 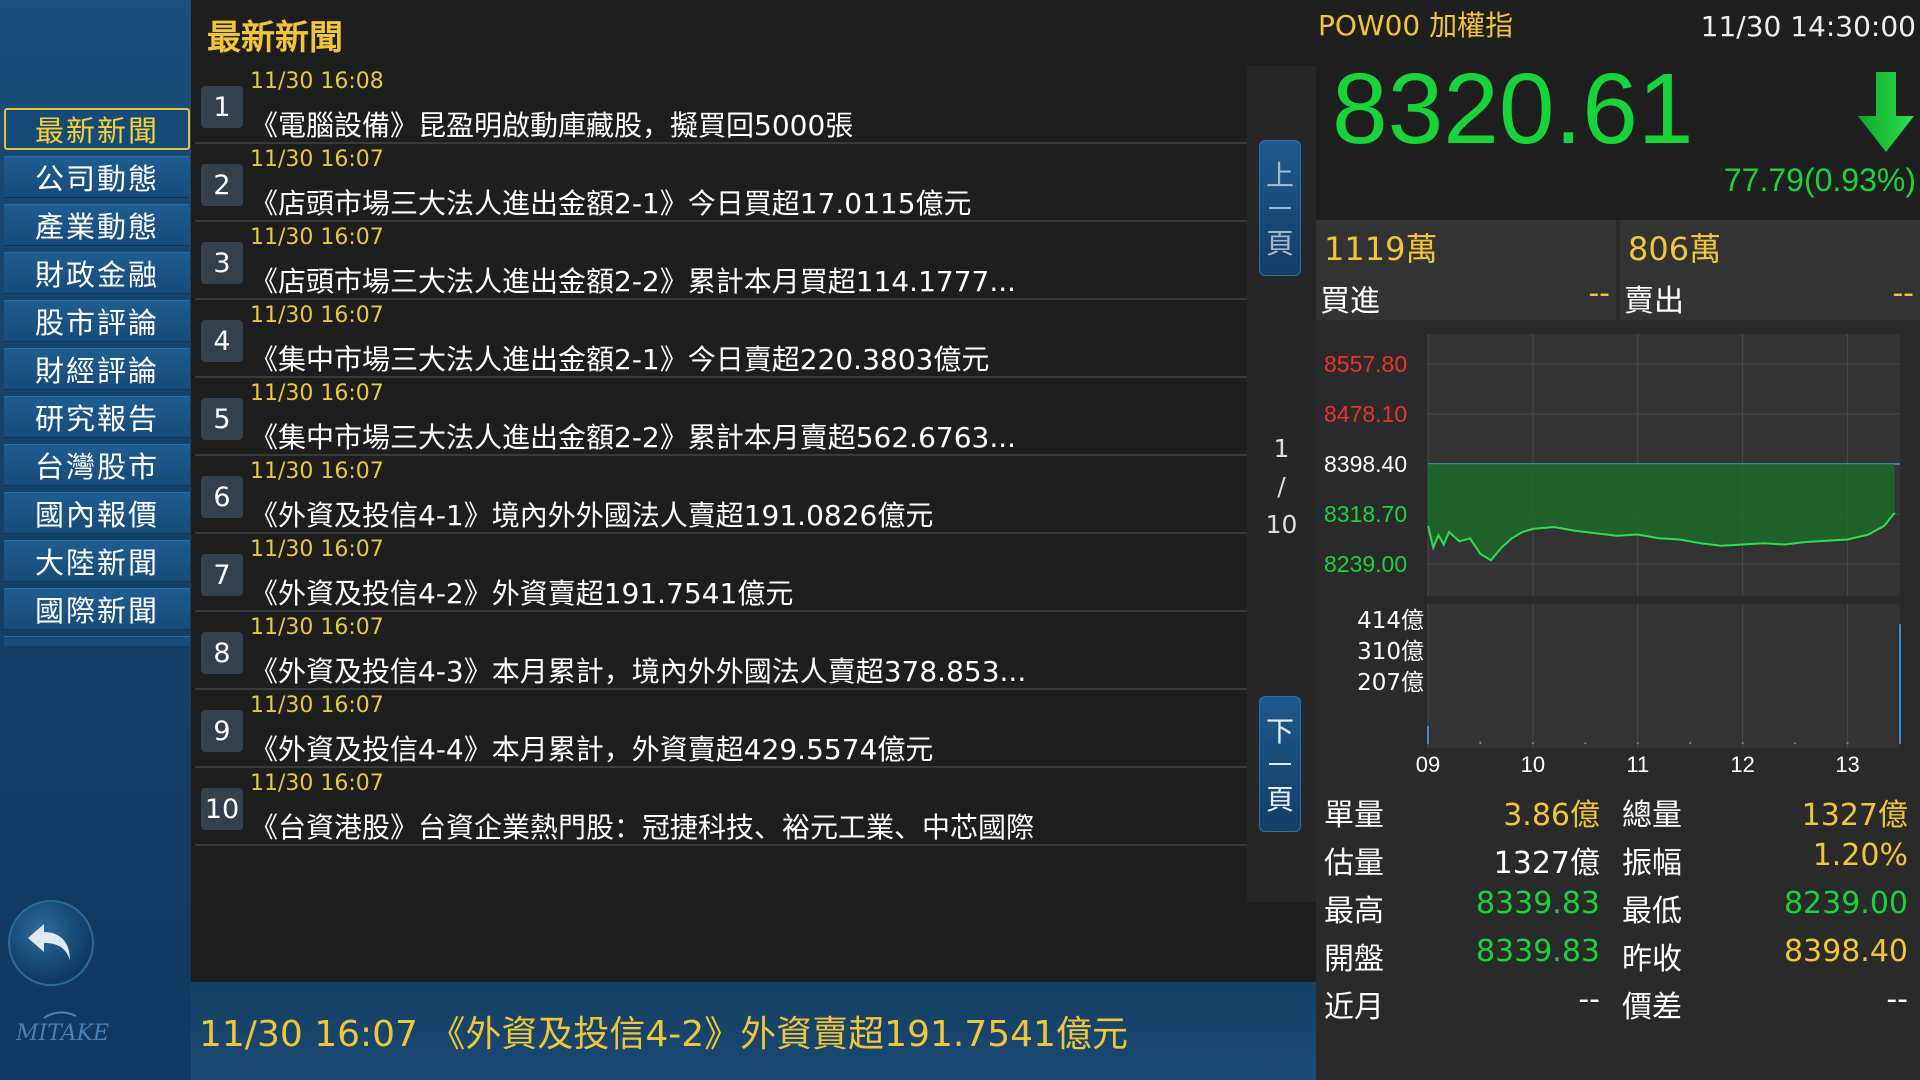 What do you see at coordinates (97, 417) in the screenshot?
I see `sidebar-item: 研究報告` at bounding box center [97, 417].